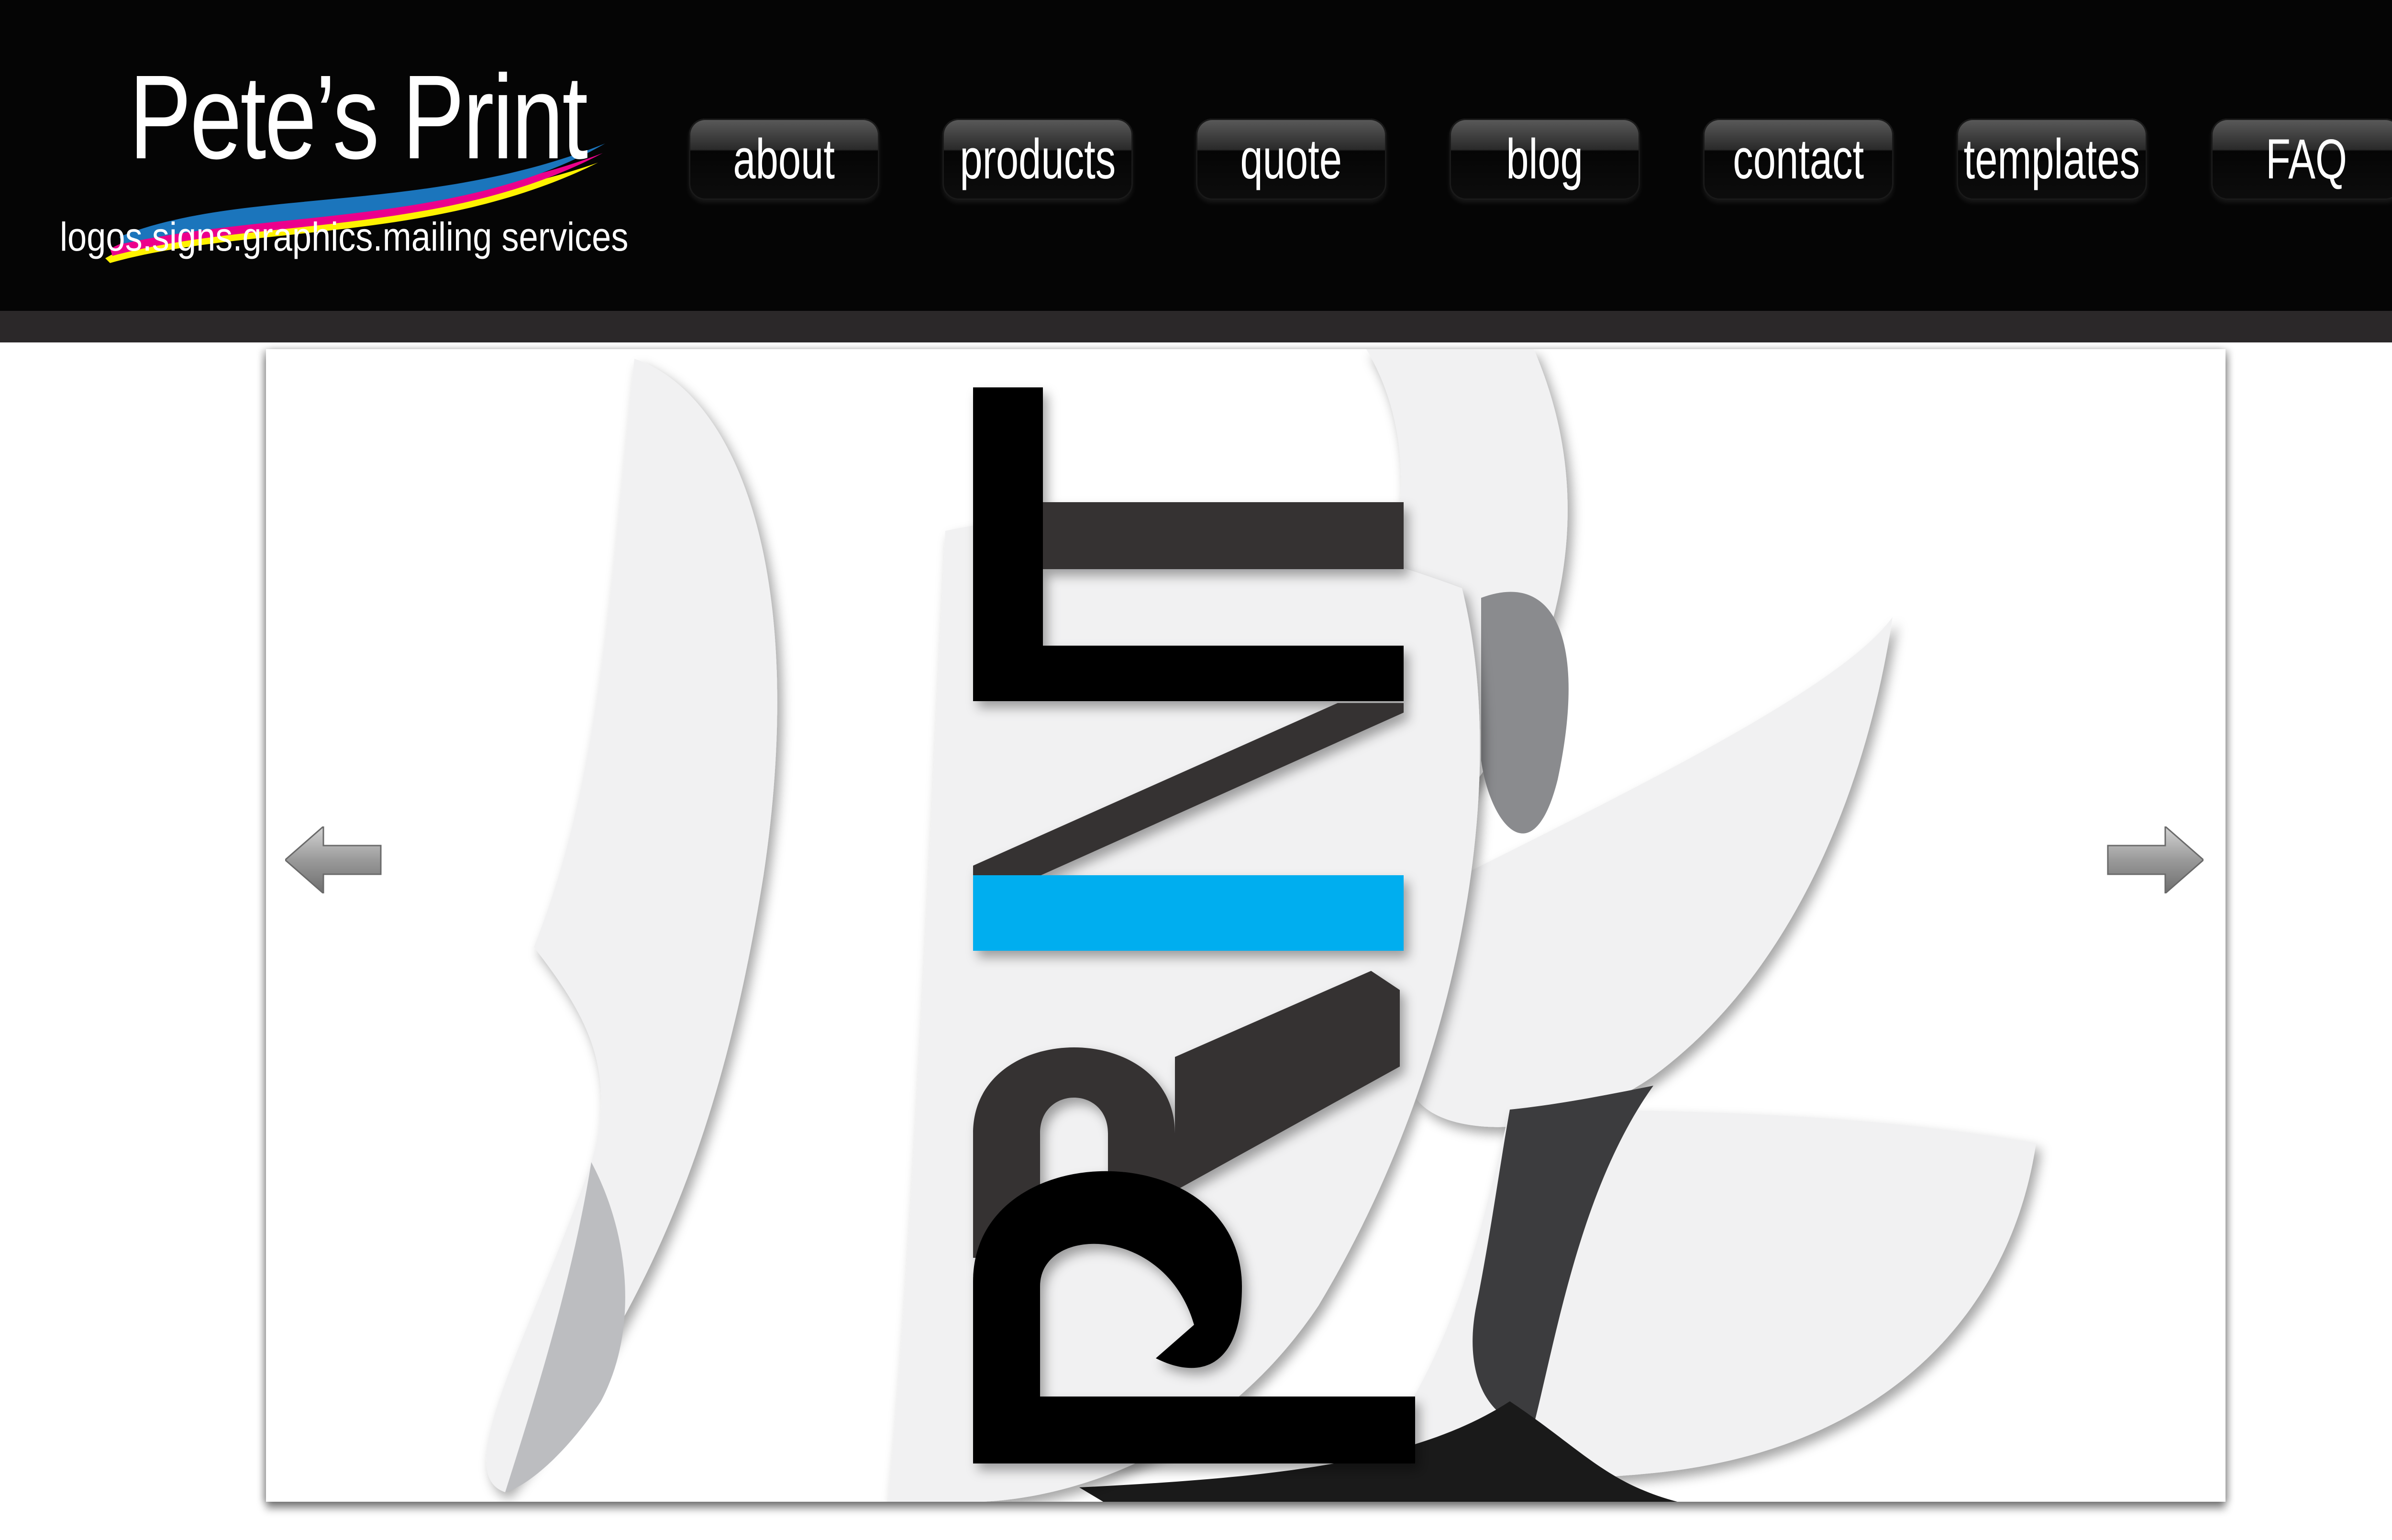 This screenshot has height=1540, width=2392. I want to click on nav-label: blog, so click(1545, 159).